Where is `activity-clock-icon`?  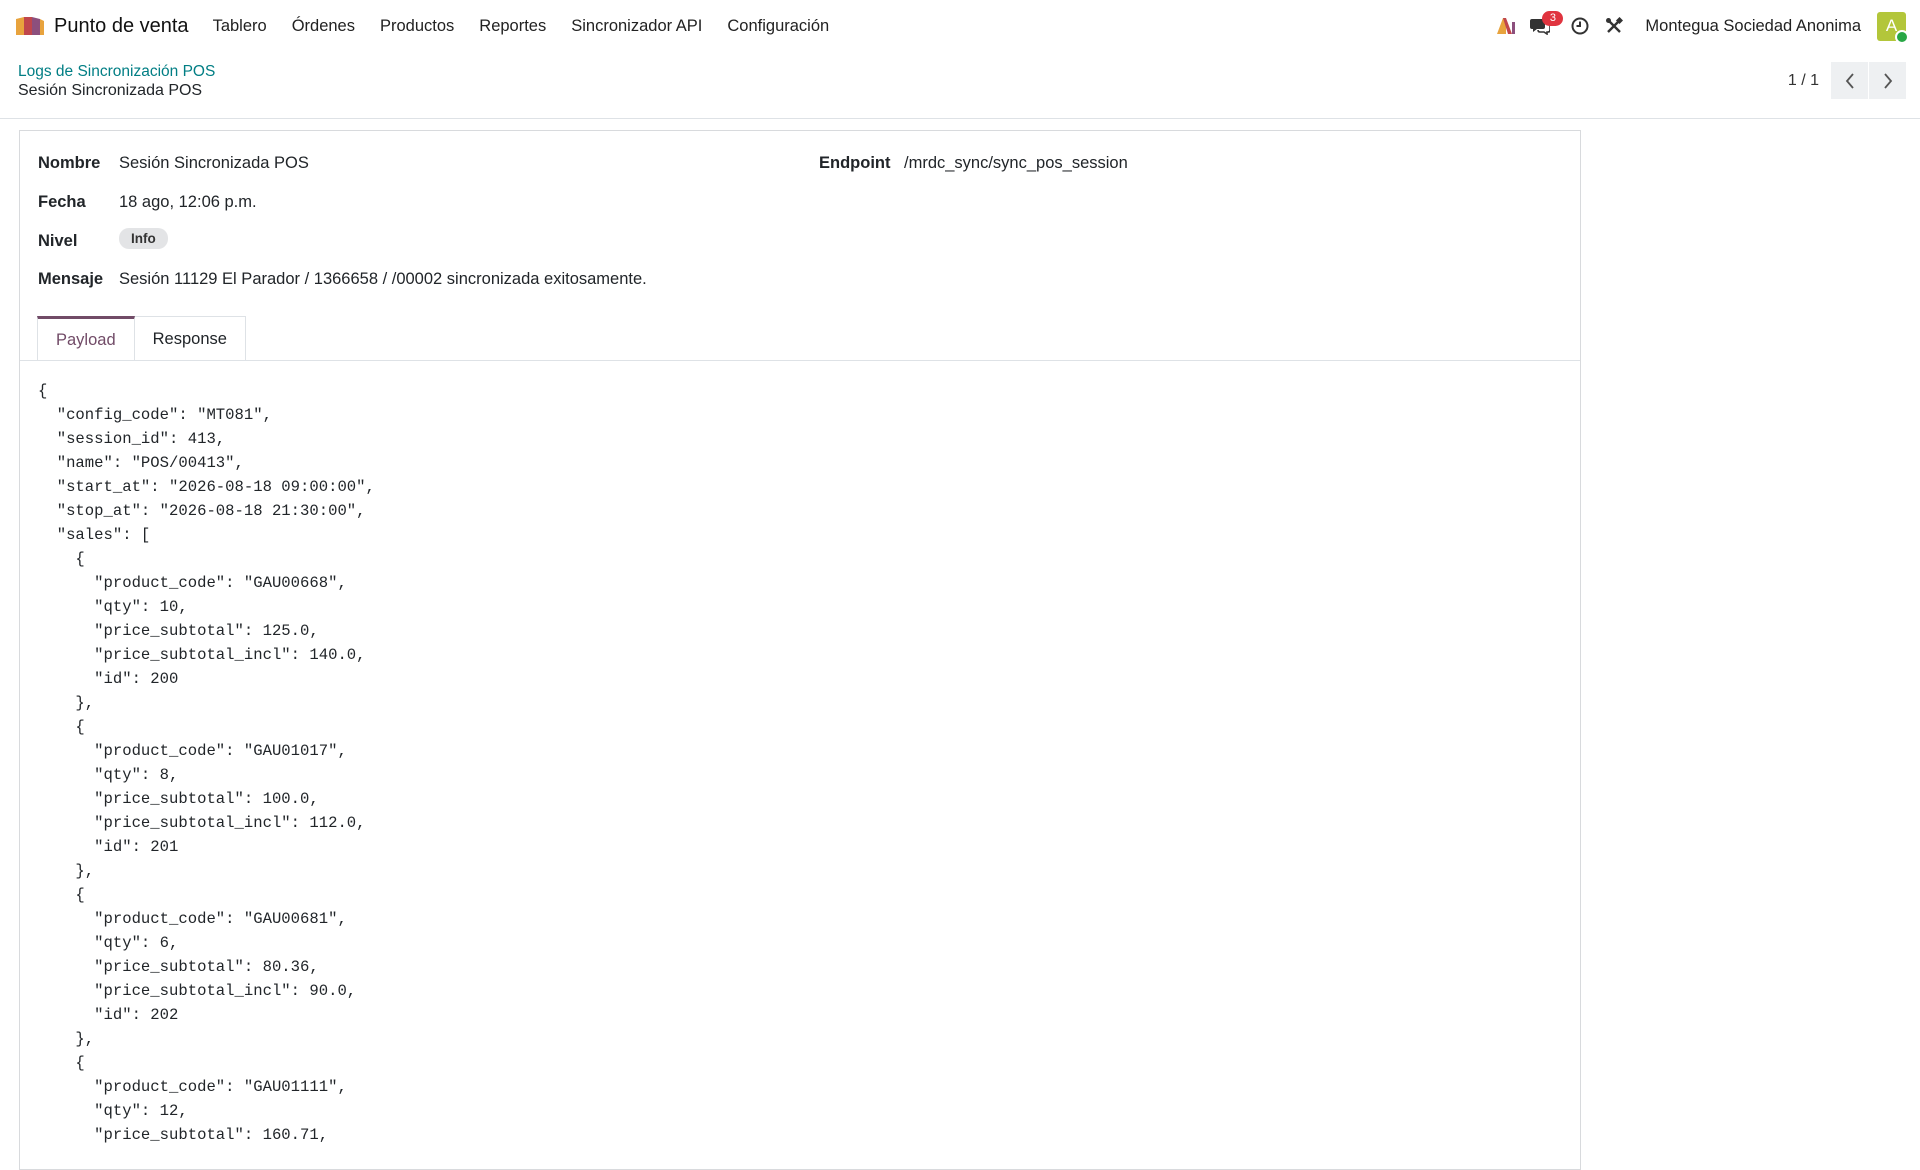 activity-clock-icon is located at coordinates (1580, 26).